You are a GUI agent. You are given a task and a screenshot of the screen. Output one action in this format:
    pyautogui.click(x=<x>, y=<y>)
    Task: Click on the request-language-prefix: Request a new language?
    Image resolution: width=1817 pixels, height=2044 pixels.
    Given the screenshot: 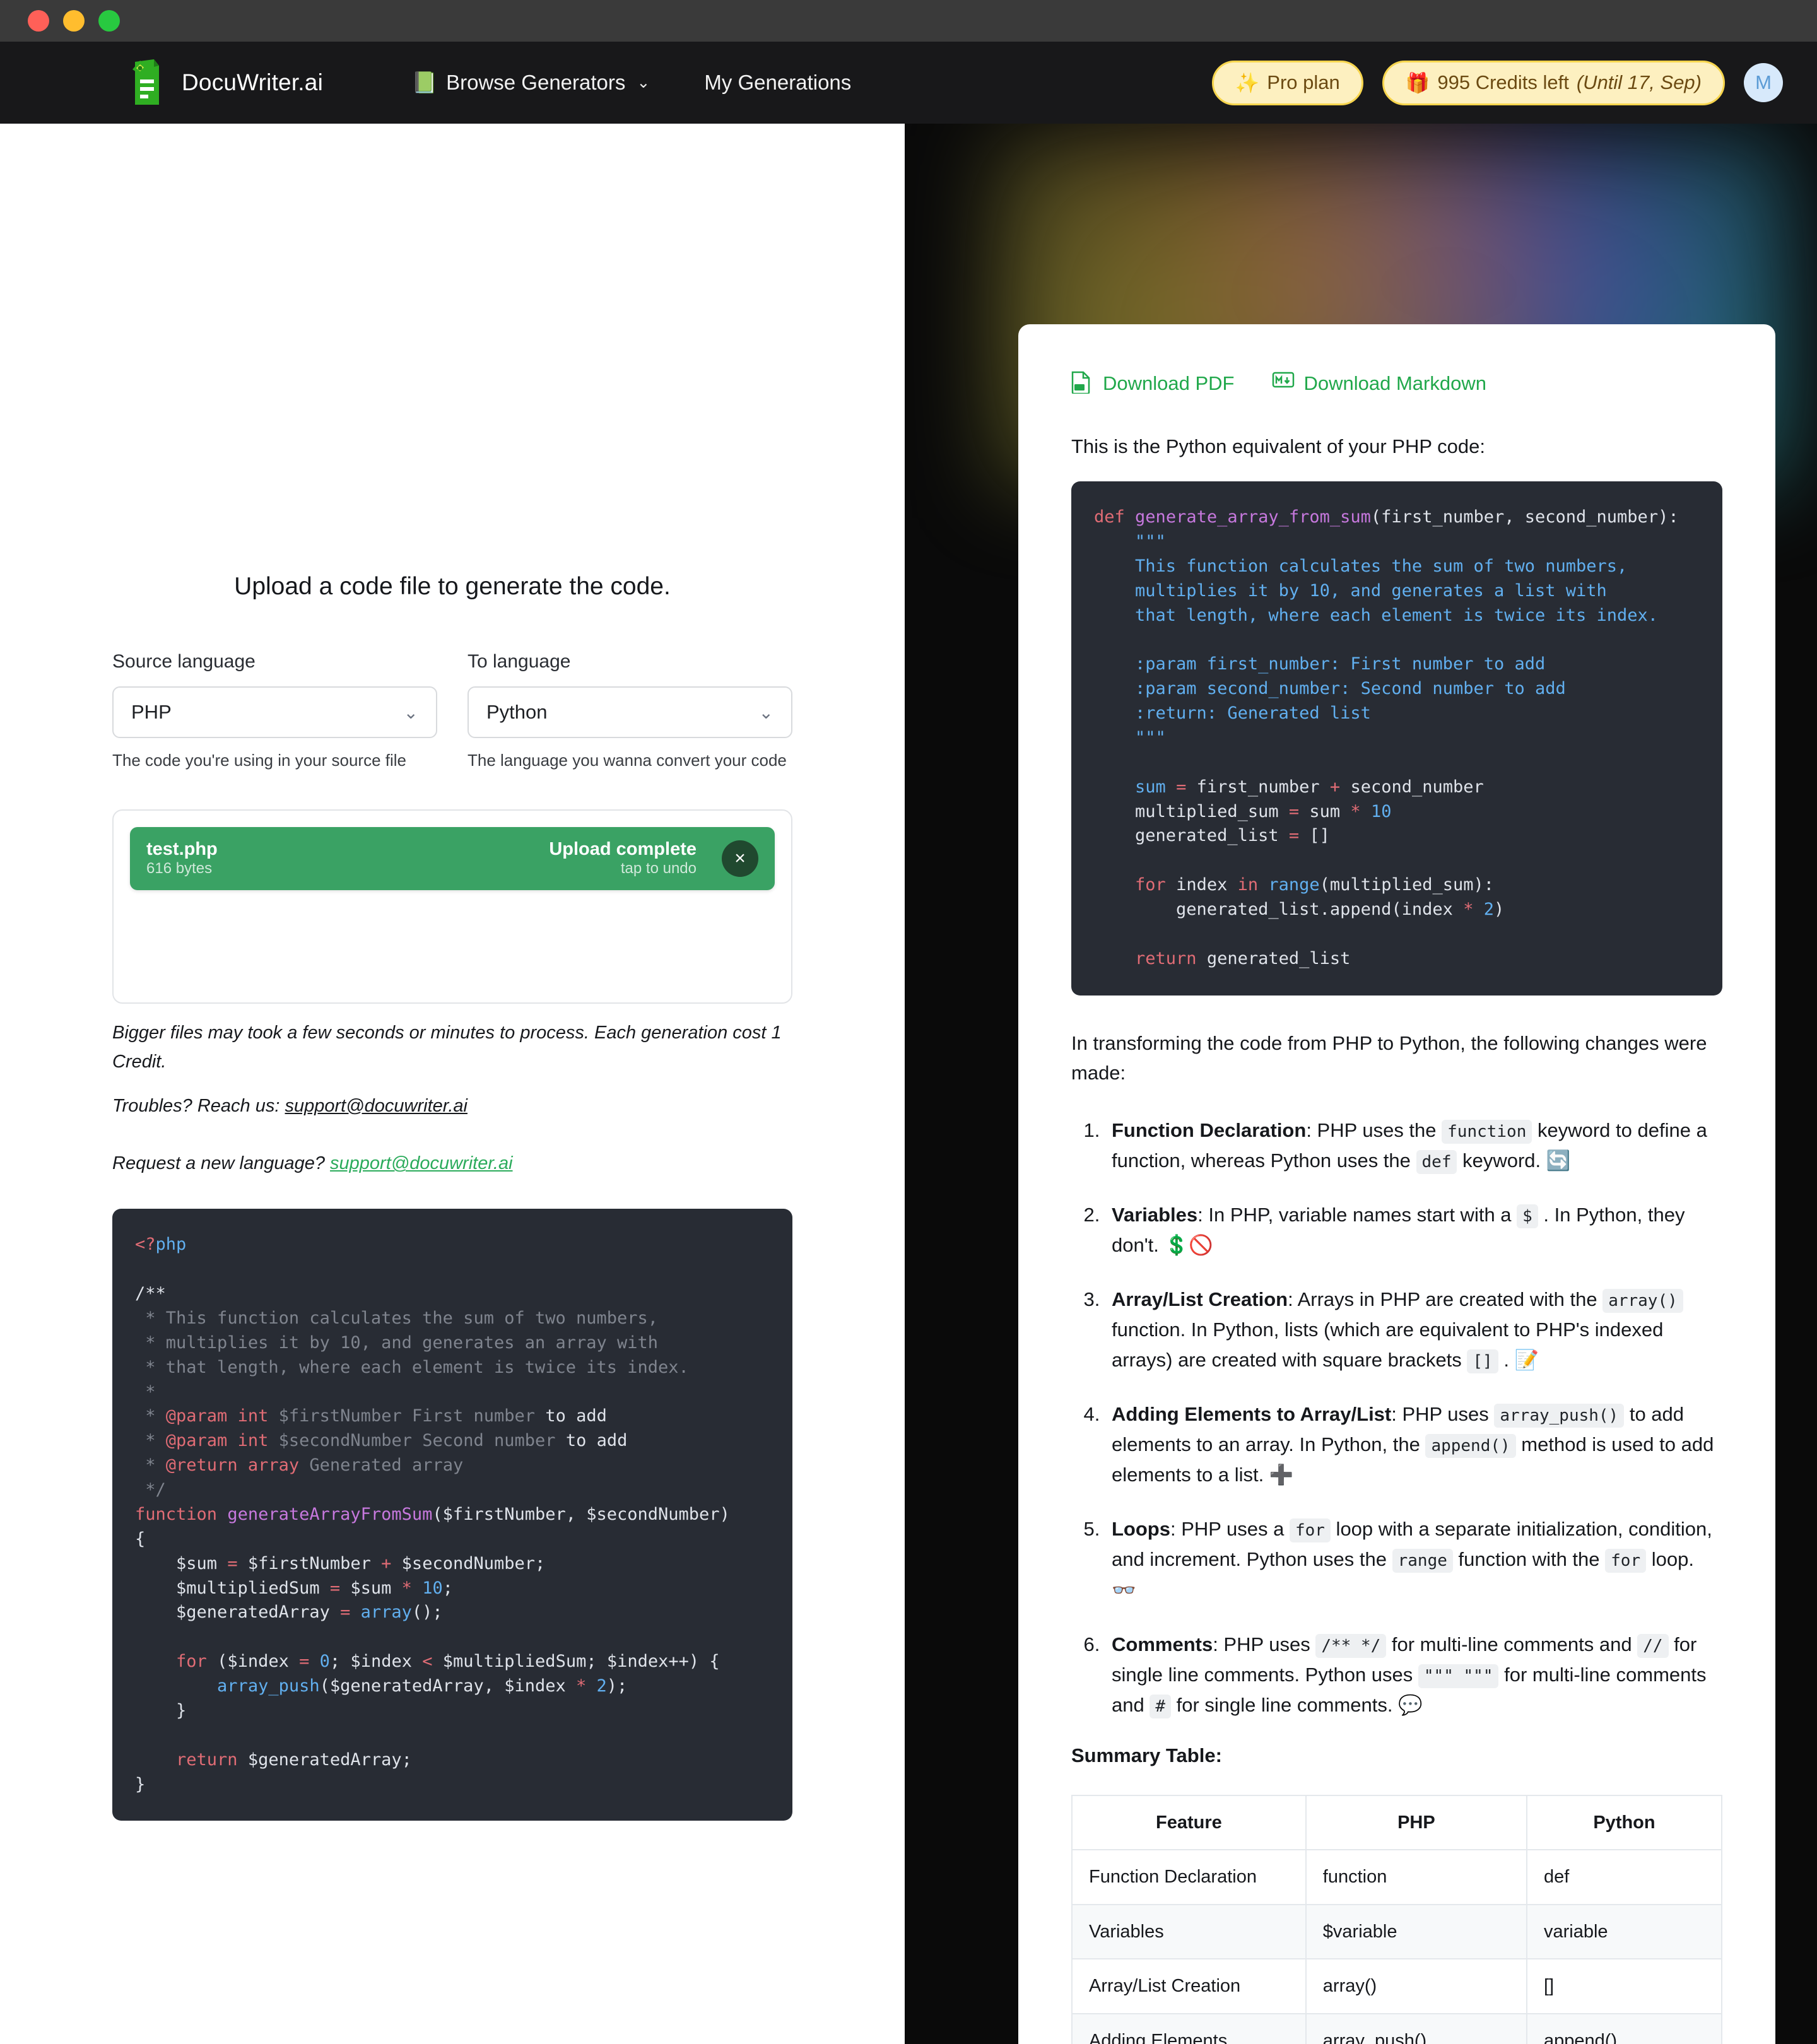 What is the action you would take?
    pyautogui.click(x=221, y=1163)
    